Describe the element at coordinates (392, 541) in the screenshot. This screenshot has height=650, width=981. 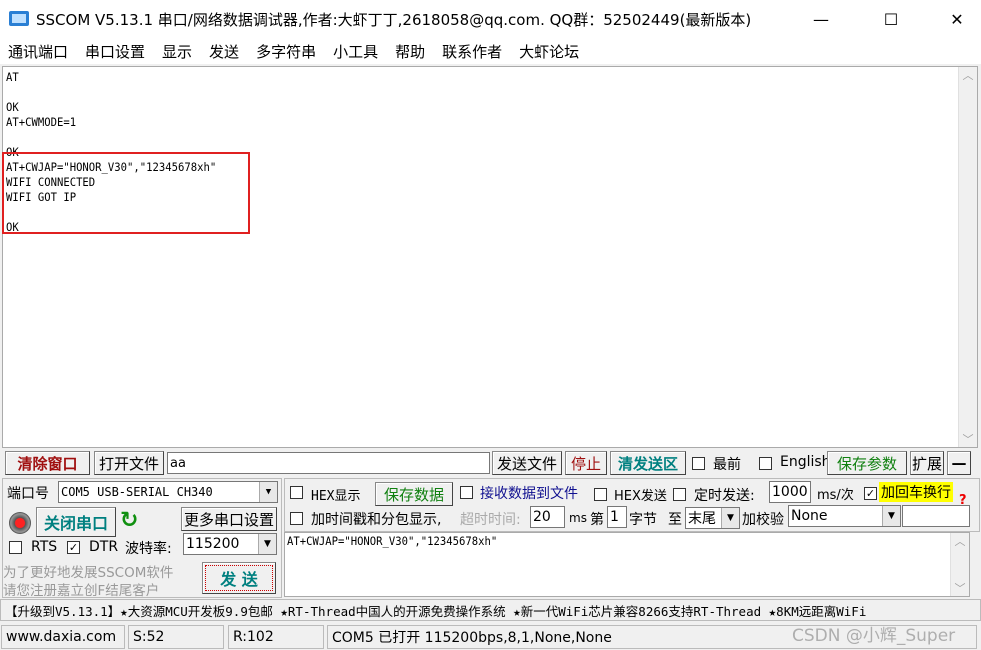
I see `send-text: AT+CWJAP="HONOR_V30","12345678xh"` at that location.